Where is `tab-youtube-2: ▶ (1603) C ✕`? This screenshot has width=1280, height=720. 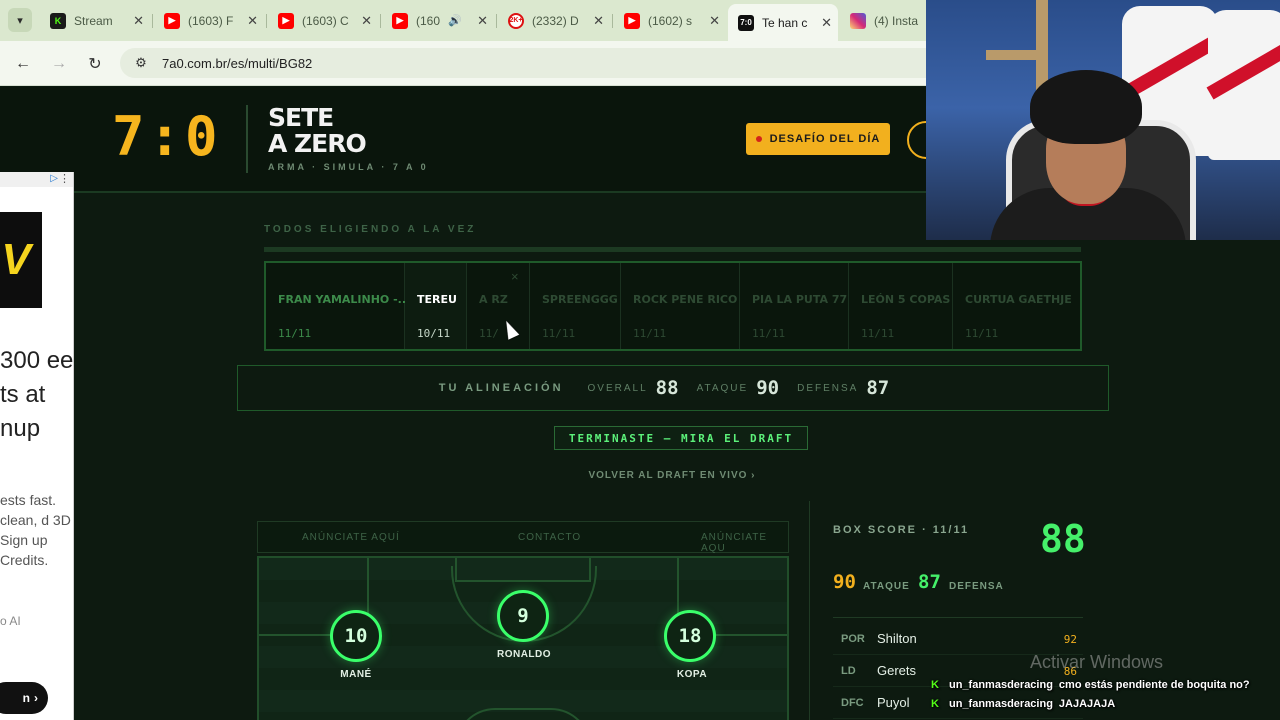
tab-youtube-2: ▶ (1603) C ✕ is located at coordinates (323, 20).